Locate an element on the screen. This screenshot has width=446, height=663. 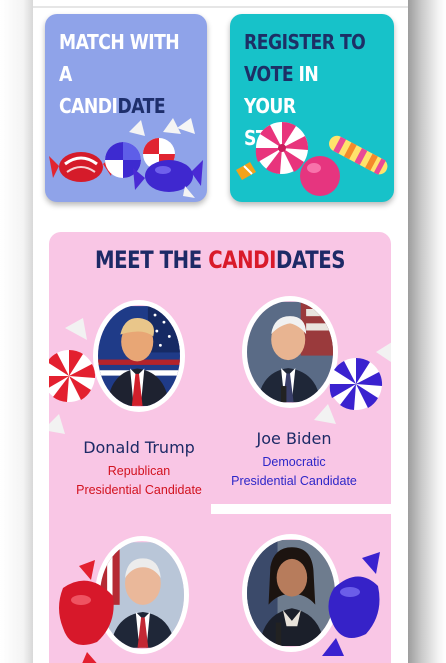
candidate-card-harris is located at coordinates (305, 592).